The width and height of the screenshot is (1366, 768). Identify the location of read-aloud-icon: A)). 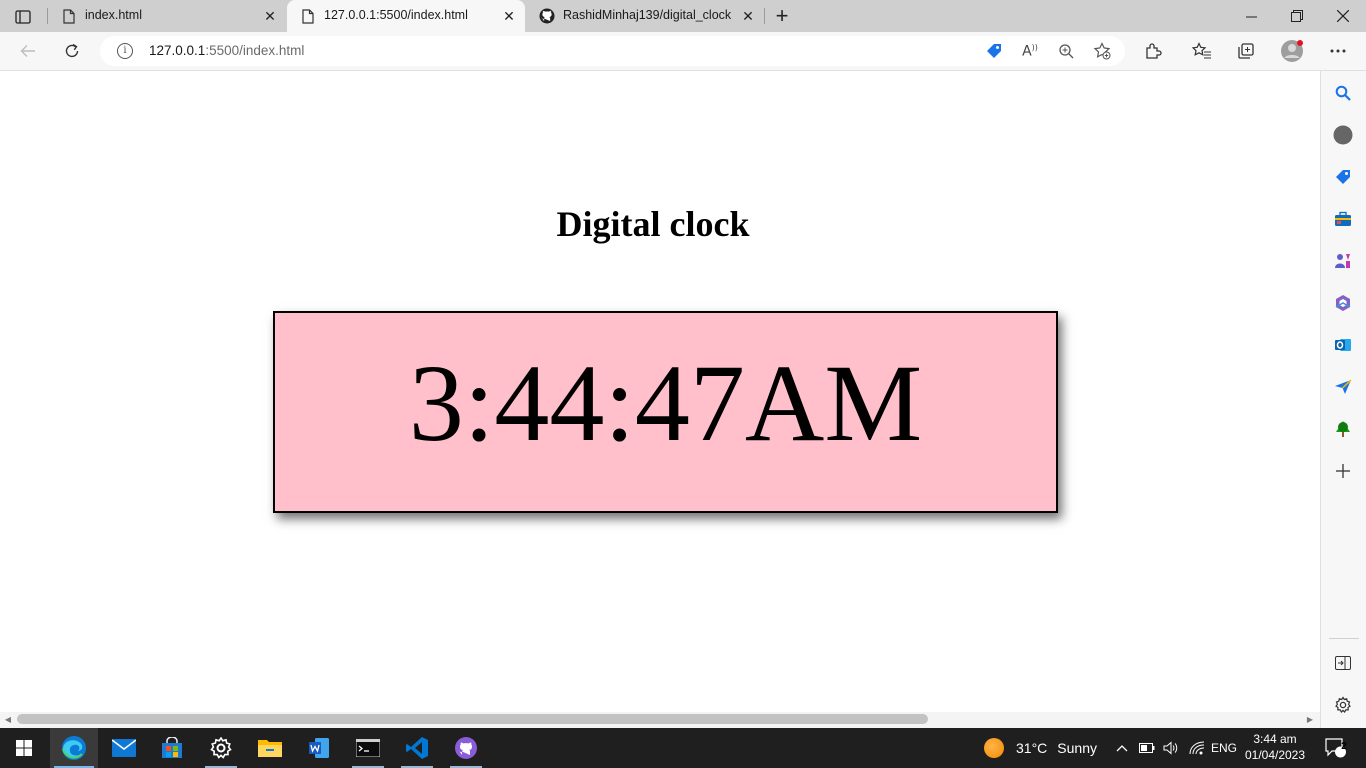
(1030, 51).